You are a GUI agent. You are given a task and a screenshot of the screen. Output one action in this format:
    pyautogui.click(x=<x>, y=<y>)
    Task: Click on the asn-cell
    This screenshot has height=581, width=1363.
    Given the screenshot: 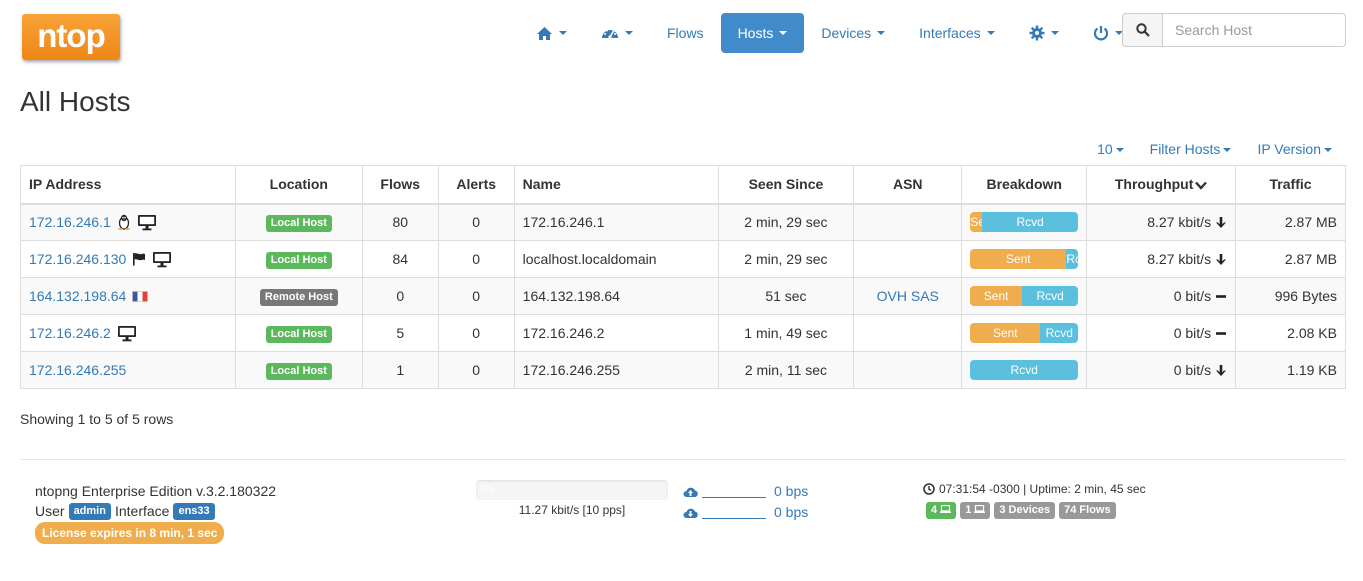 What is the action you would take?
    pyautogui.click(x=908, y=370)
    